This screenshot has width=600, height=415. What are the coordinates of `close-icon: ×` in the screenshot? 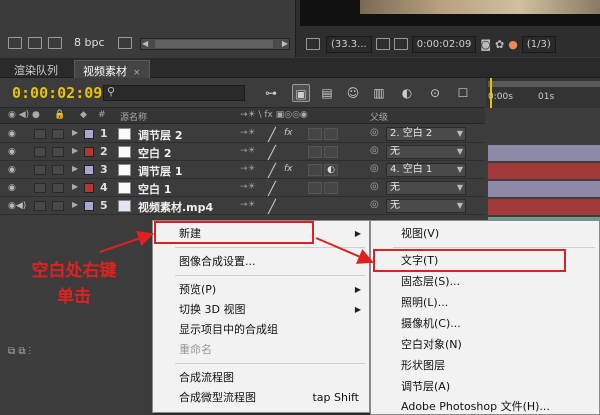 It's located at (137, 73).